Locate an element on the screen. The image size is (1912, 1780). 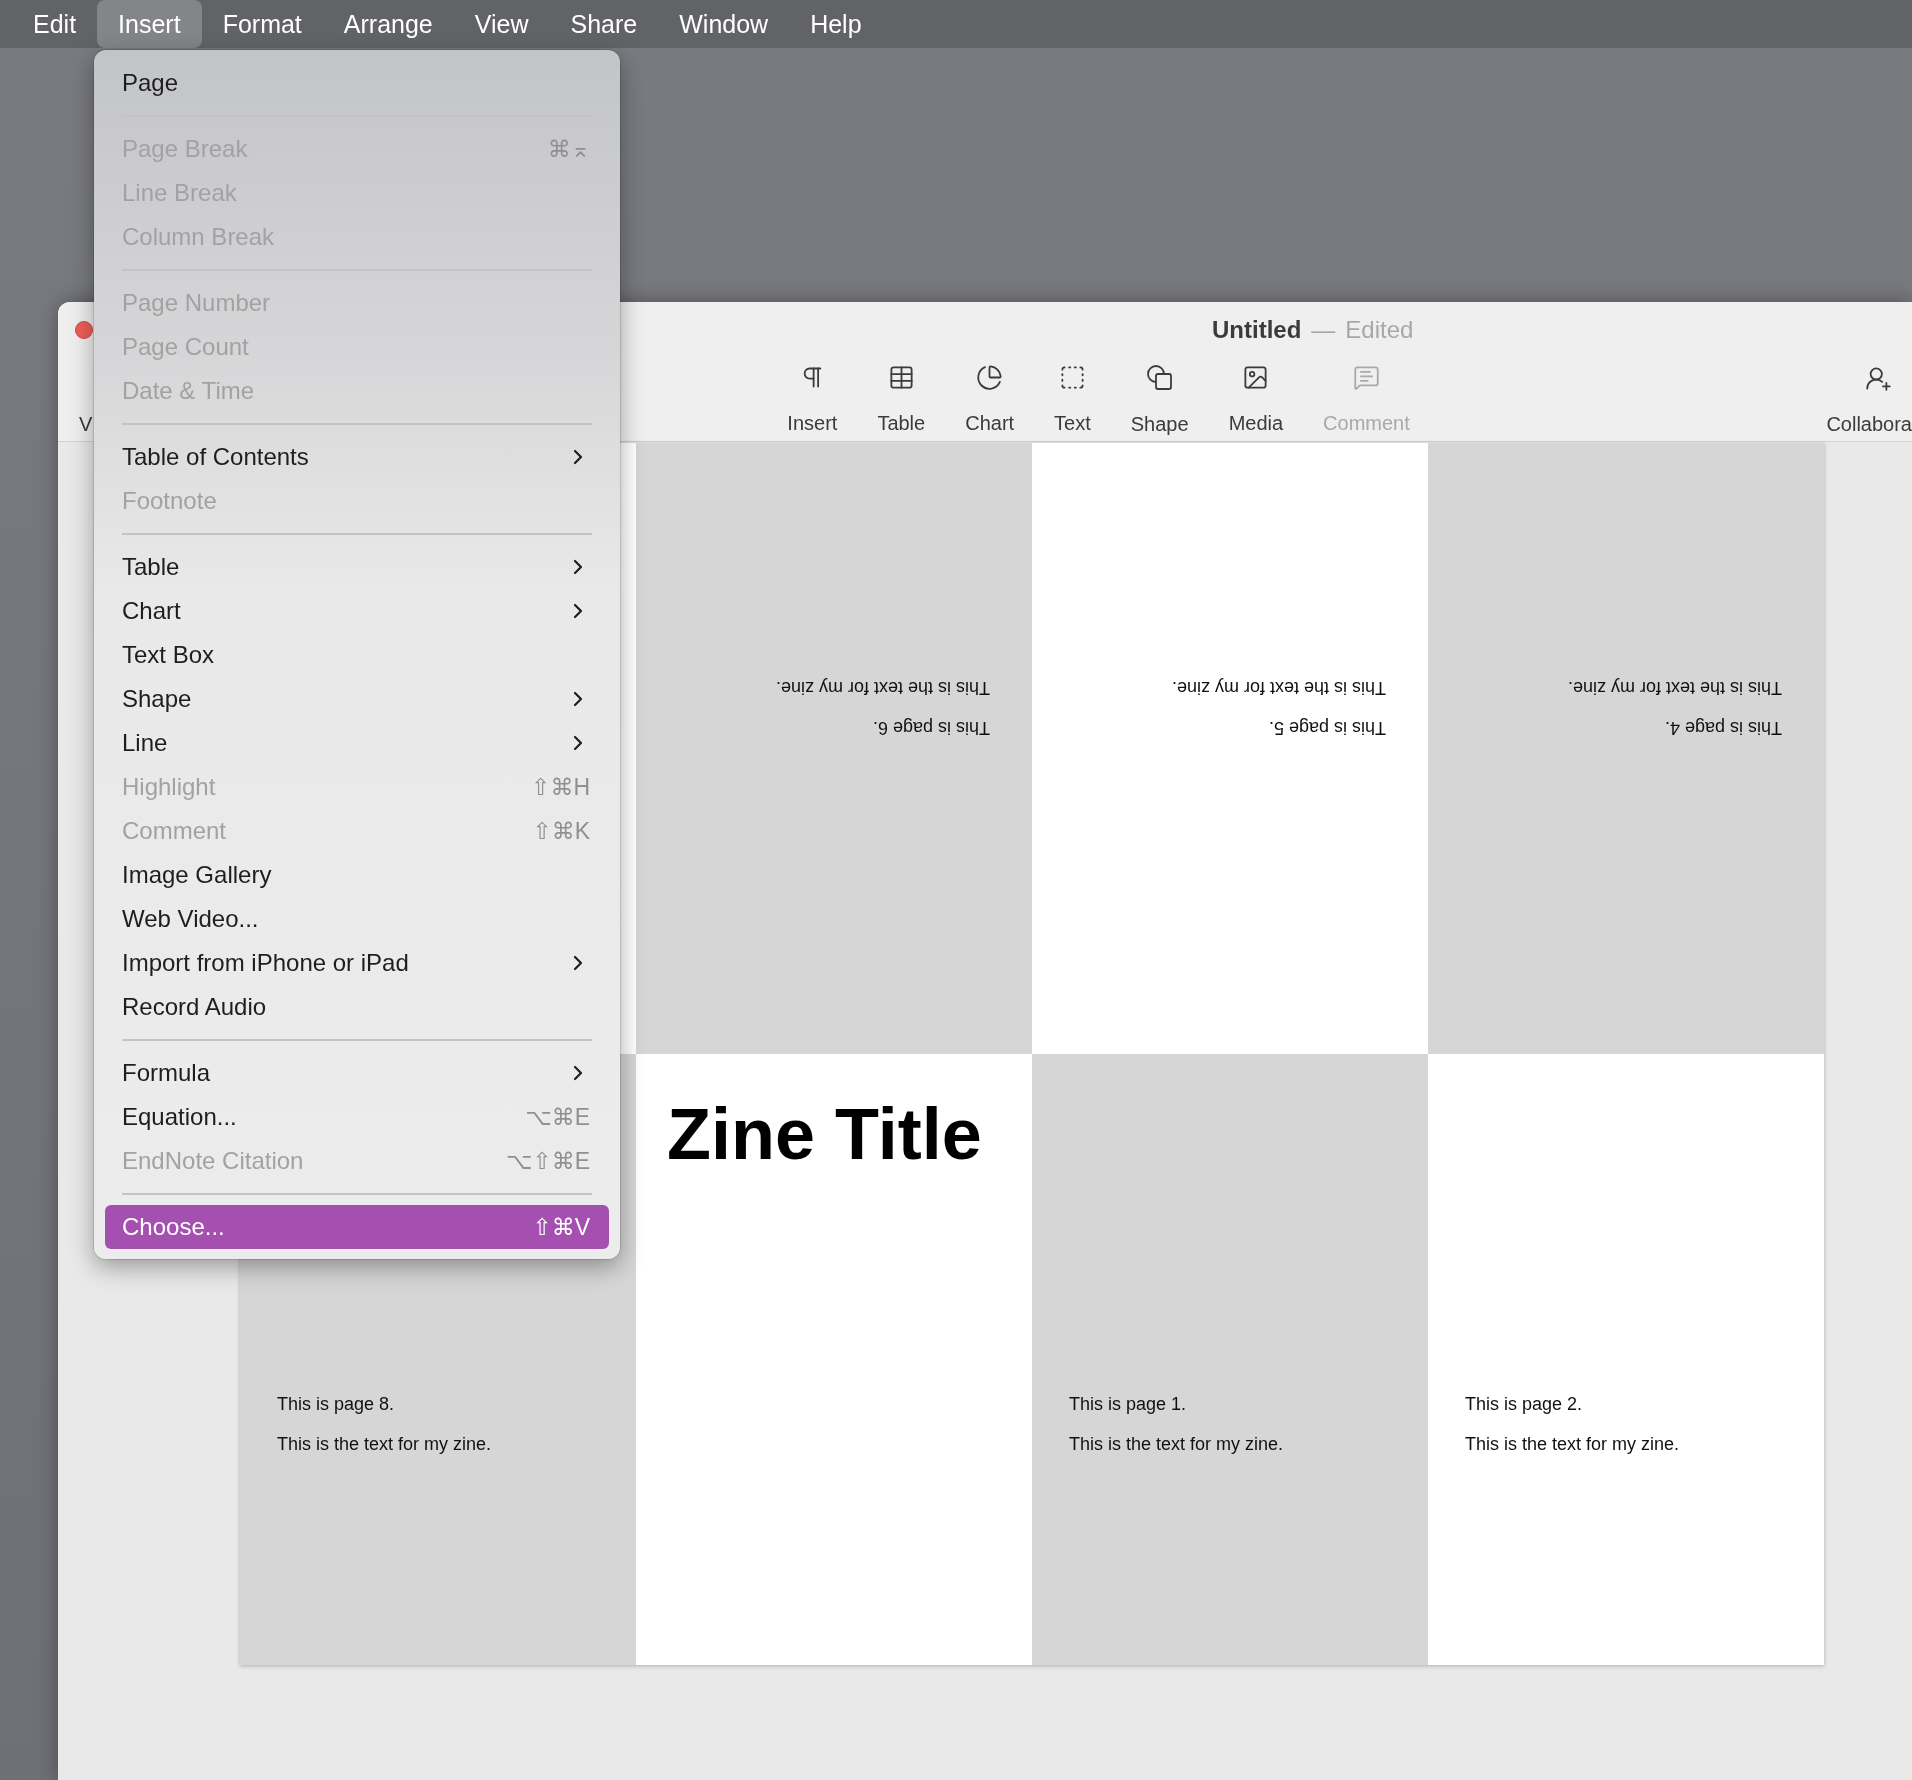
menu-bar-item: View is located at coordinates (501, 24).